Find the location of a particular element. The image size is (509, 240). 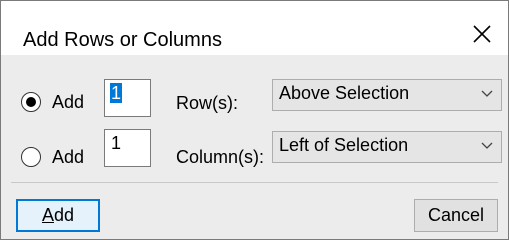

rows-field-label: Row(s): is located at coordinates (207, 103).